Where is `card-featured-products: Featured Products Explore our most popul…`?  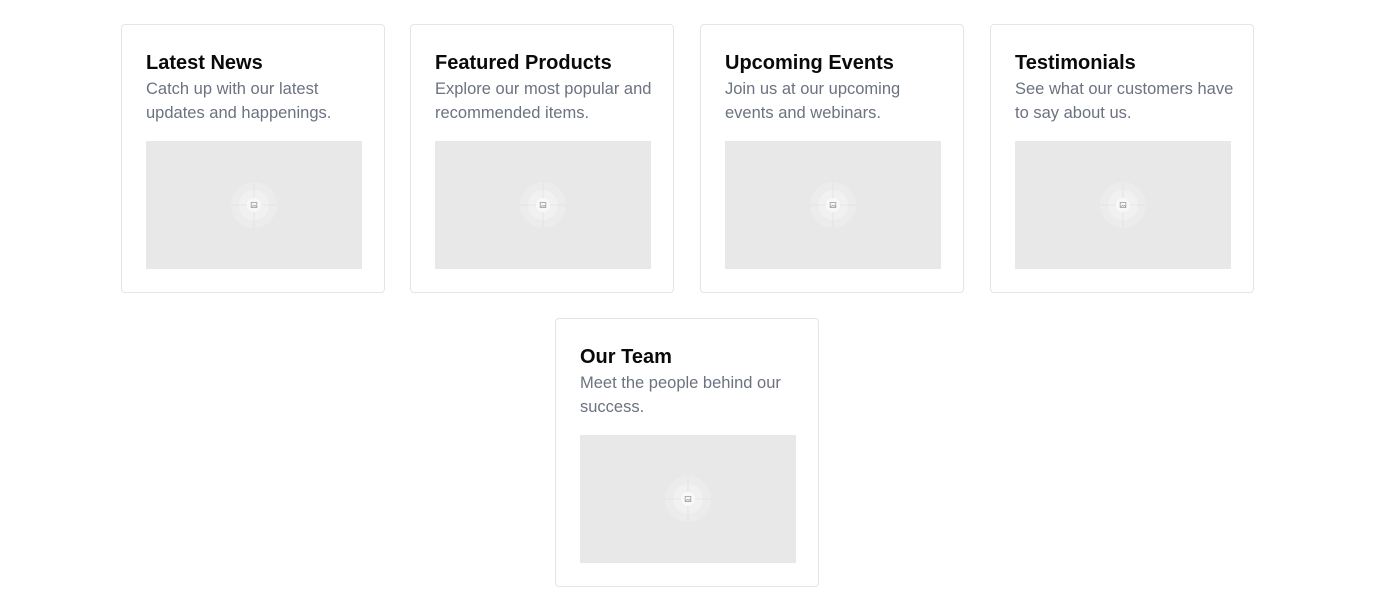 card-featured-products: Featured Products Explore our most popul… is located at coordinates (542, 158).